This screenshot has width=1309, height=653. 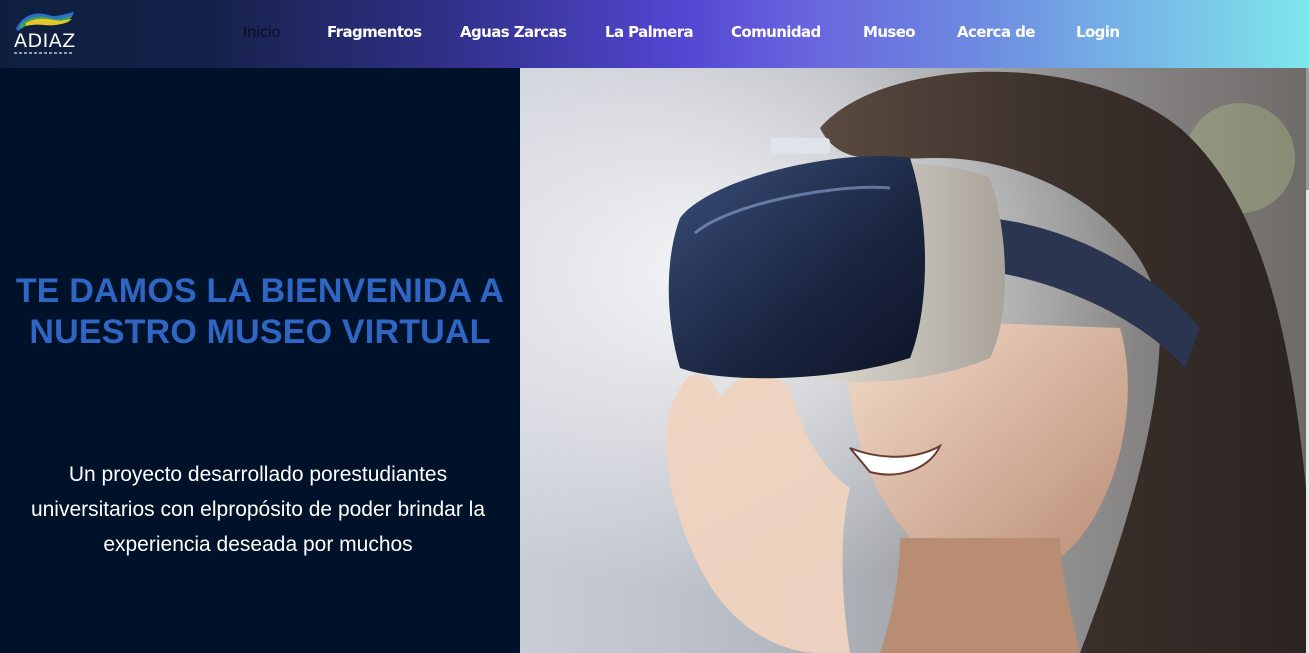 I want to click on nav-item-la-palmera: La Palmera, so click(x=649, y=32).